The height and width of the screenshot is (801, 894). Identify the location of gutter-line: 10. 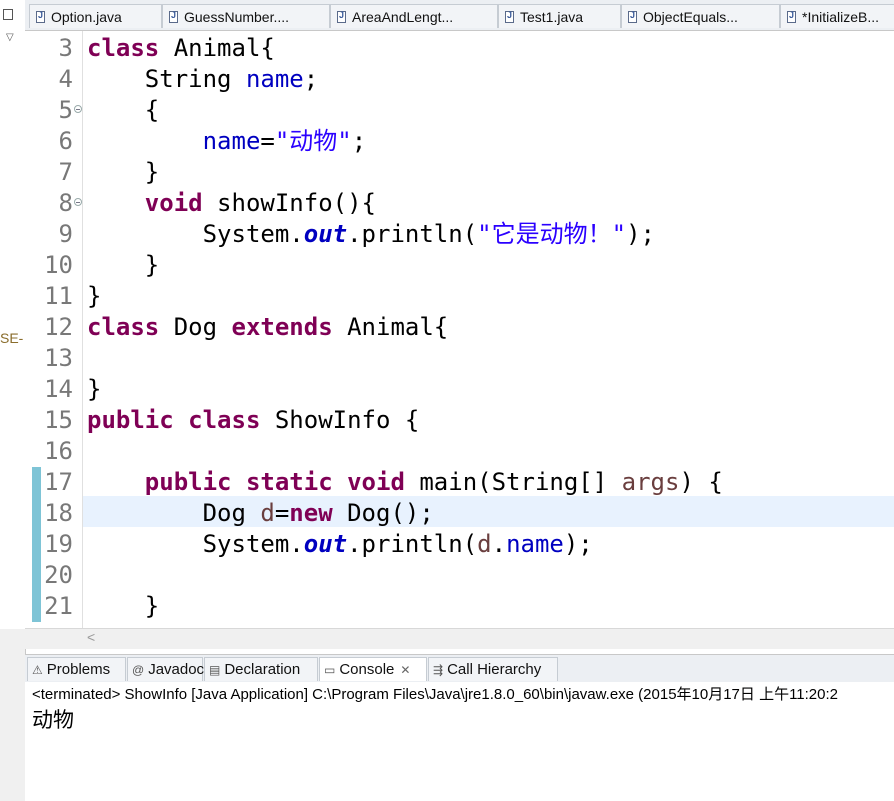
(53, 265).